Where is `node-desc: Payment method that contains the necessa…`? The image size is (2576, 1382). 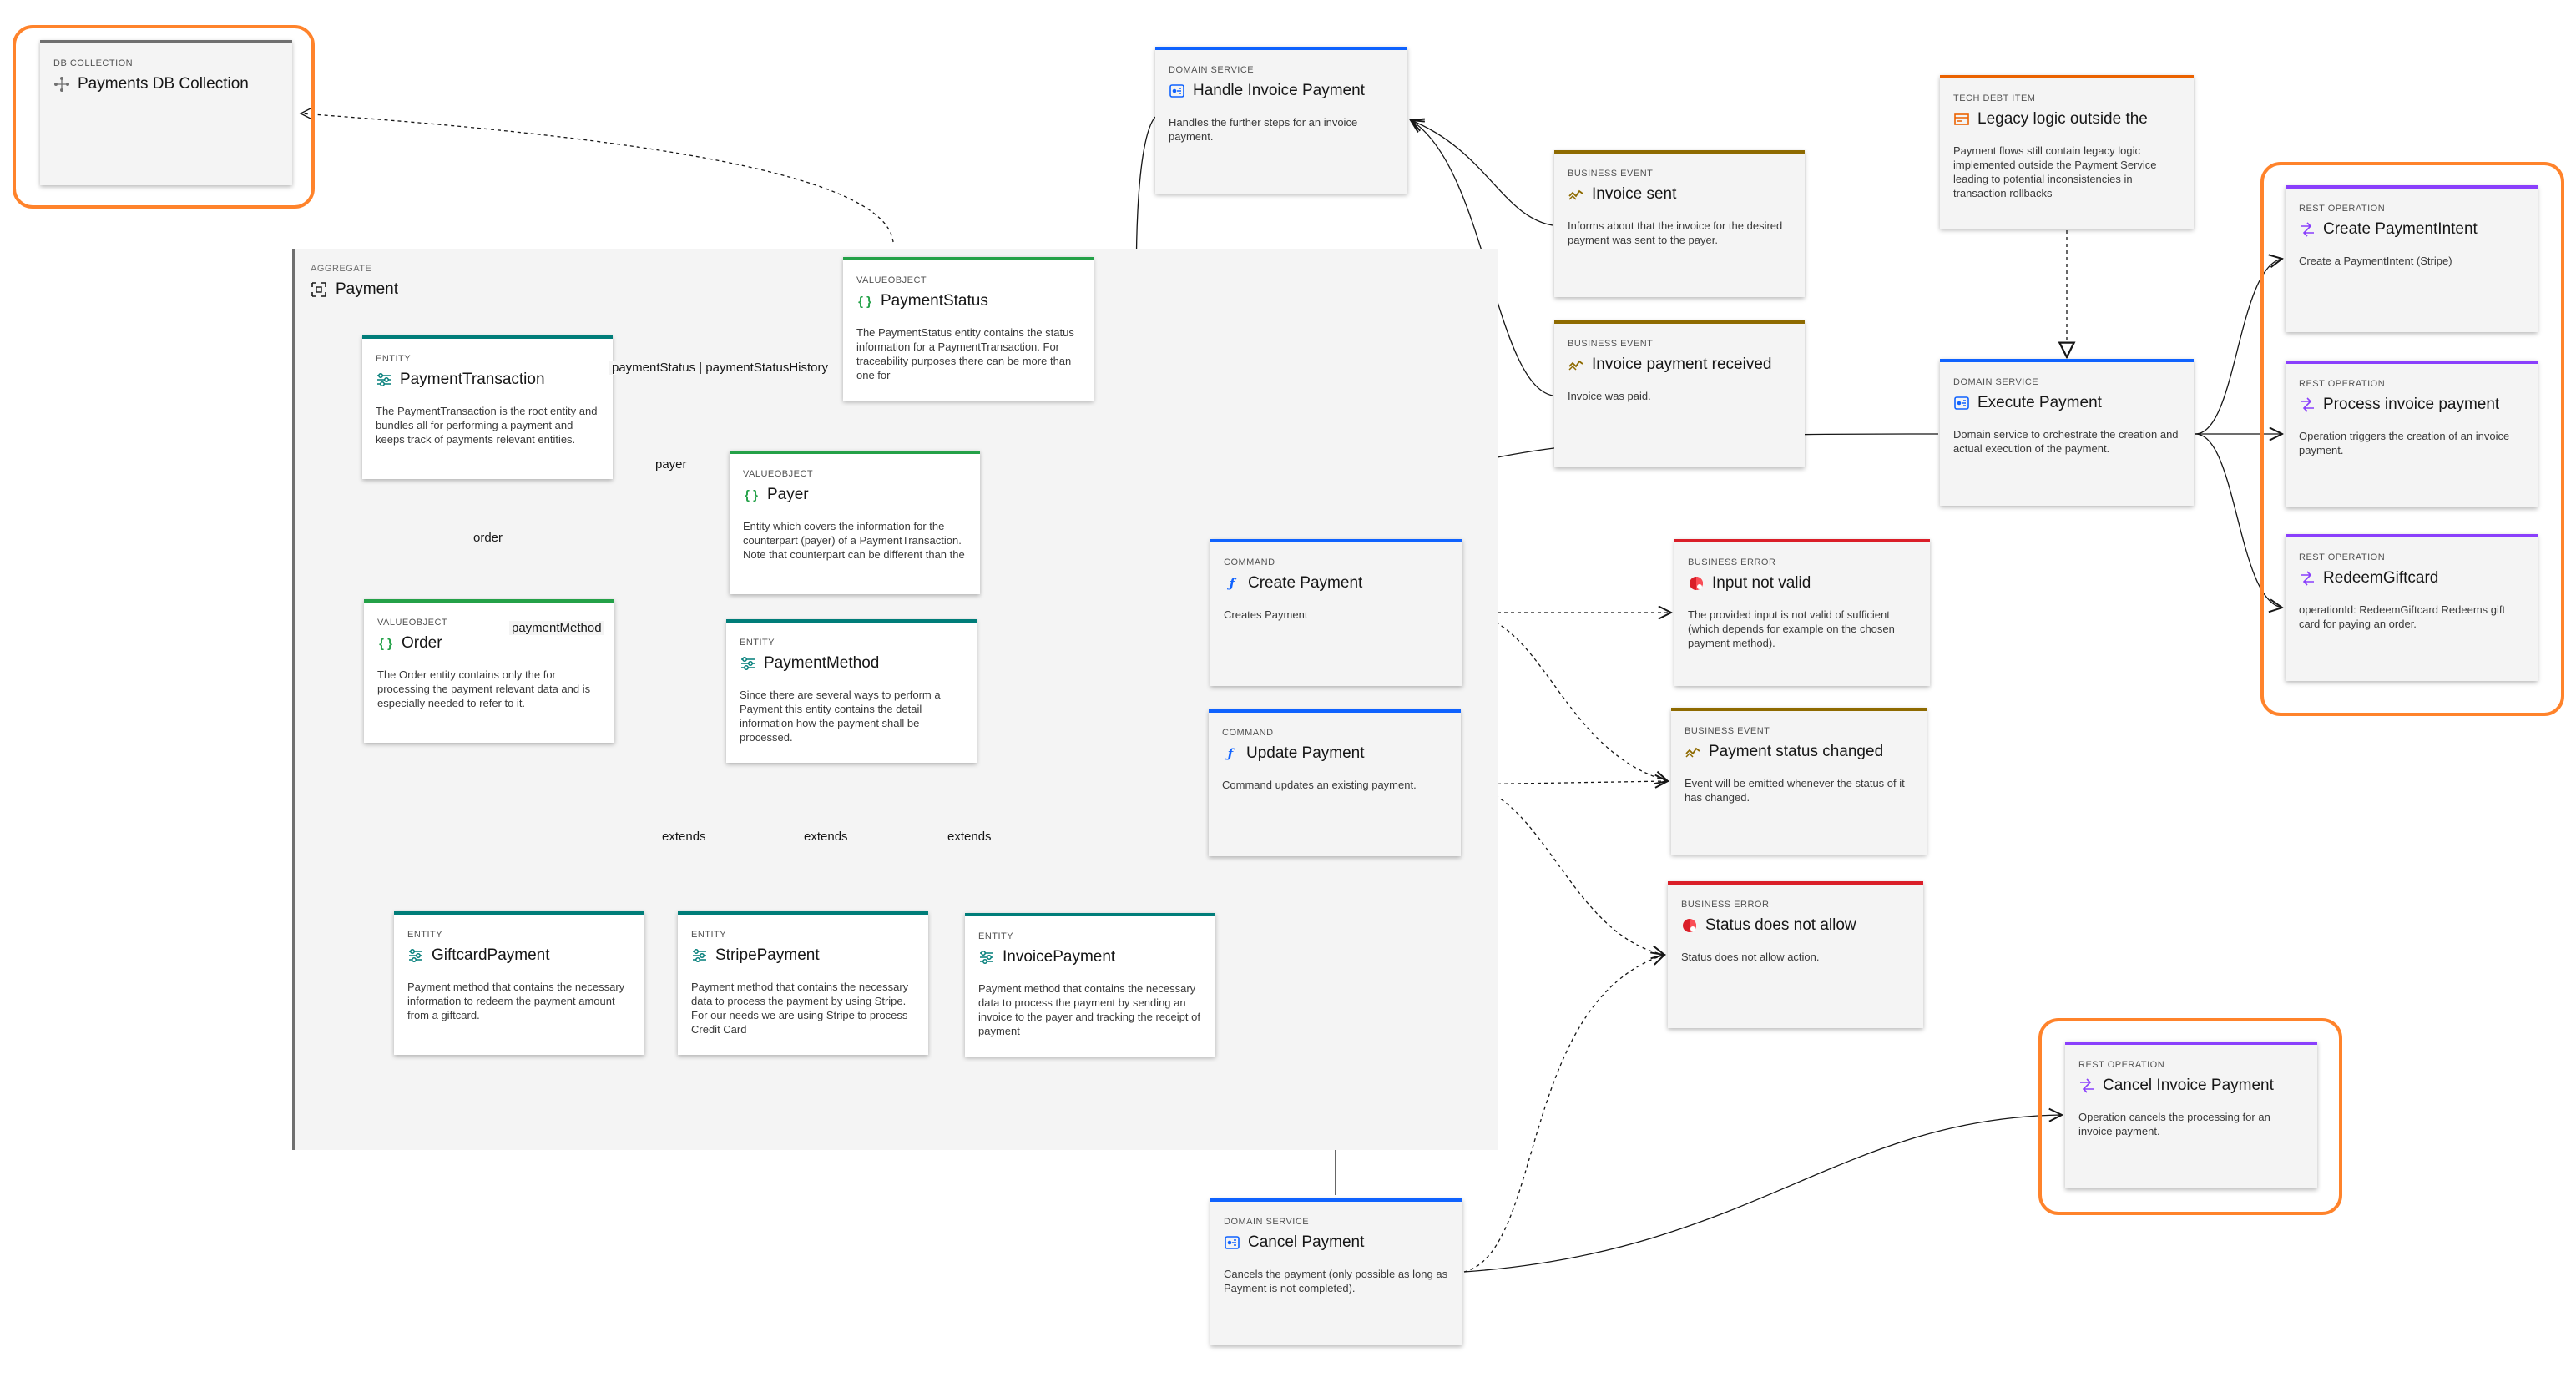
node-desc: Payment method that contains the necessa… is located at coordinates (800, 1009).